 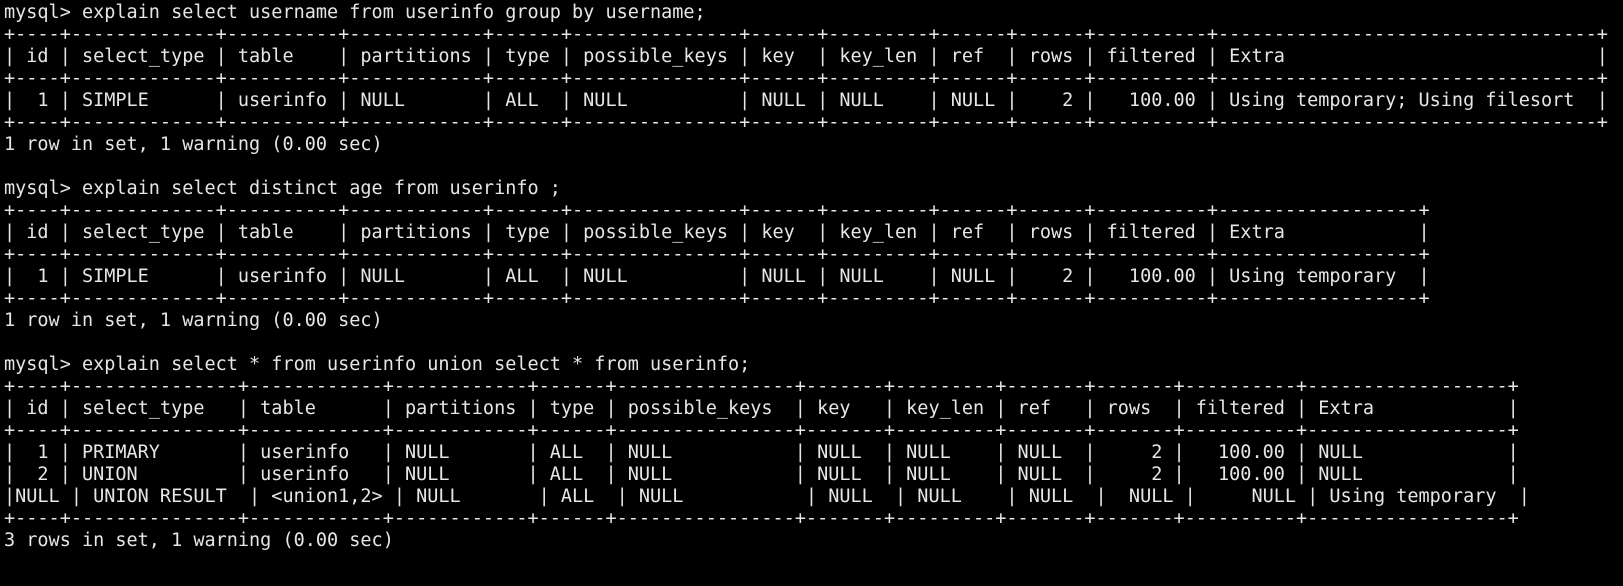 What do you see at coordinates (199, 540) in the screenshot?
I see `status-line: 3 rows in set, 1 warning (0.00 sec)` at bounding box center [199, 540].